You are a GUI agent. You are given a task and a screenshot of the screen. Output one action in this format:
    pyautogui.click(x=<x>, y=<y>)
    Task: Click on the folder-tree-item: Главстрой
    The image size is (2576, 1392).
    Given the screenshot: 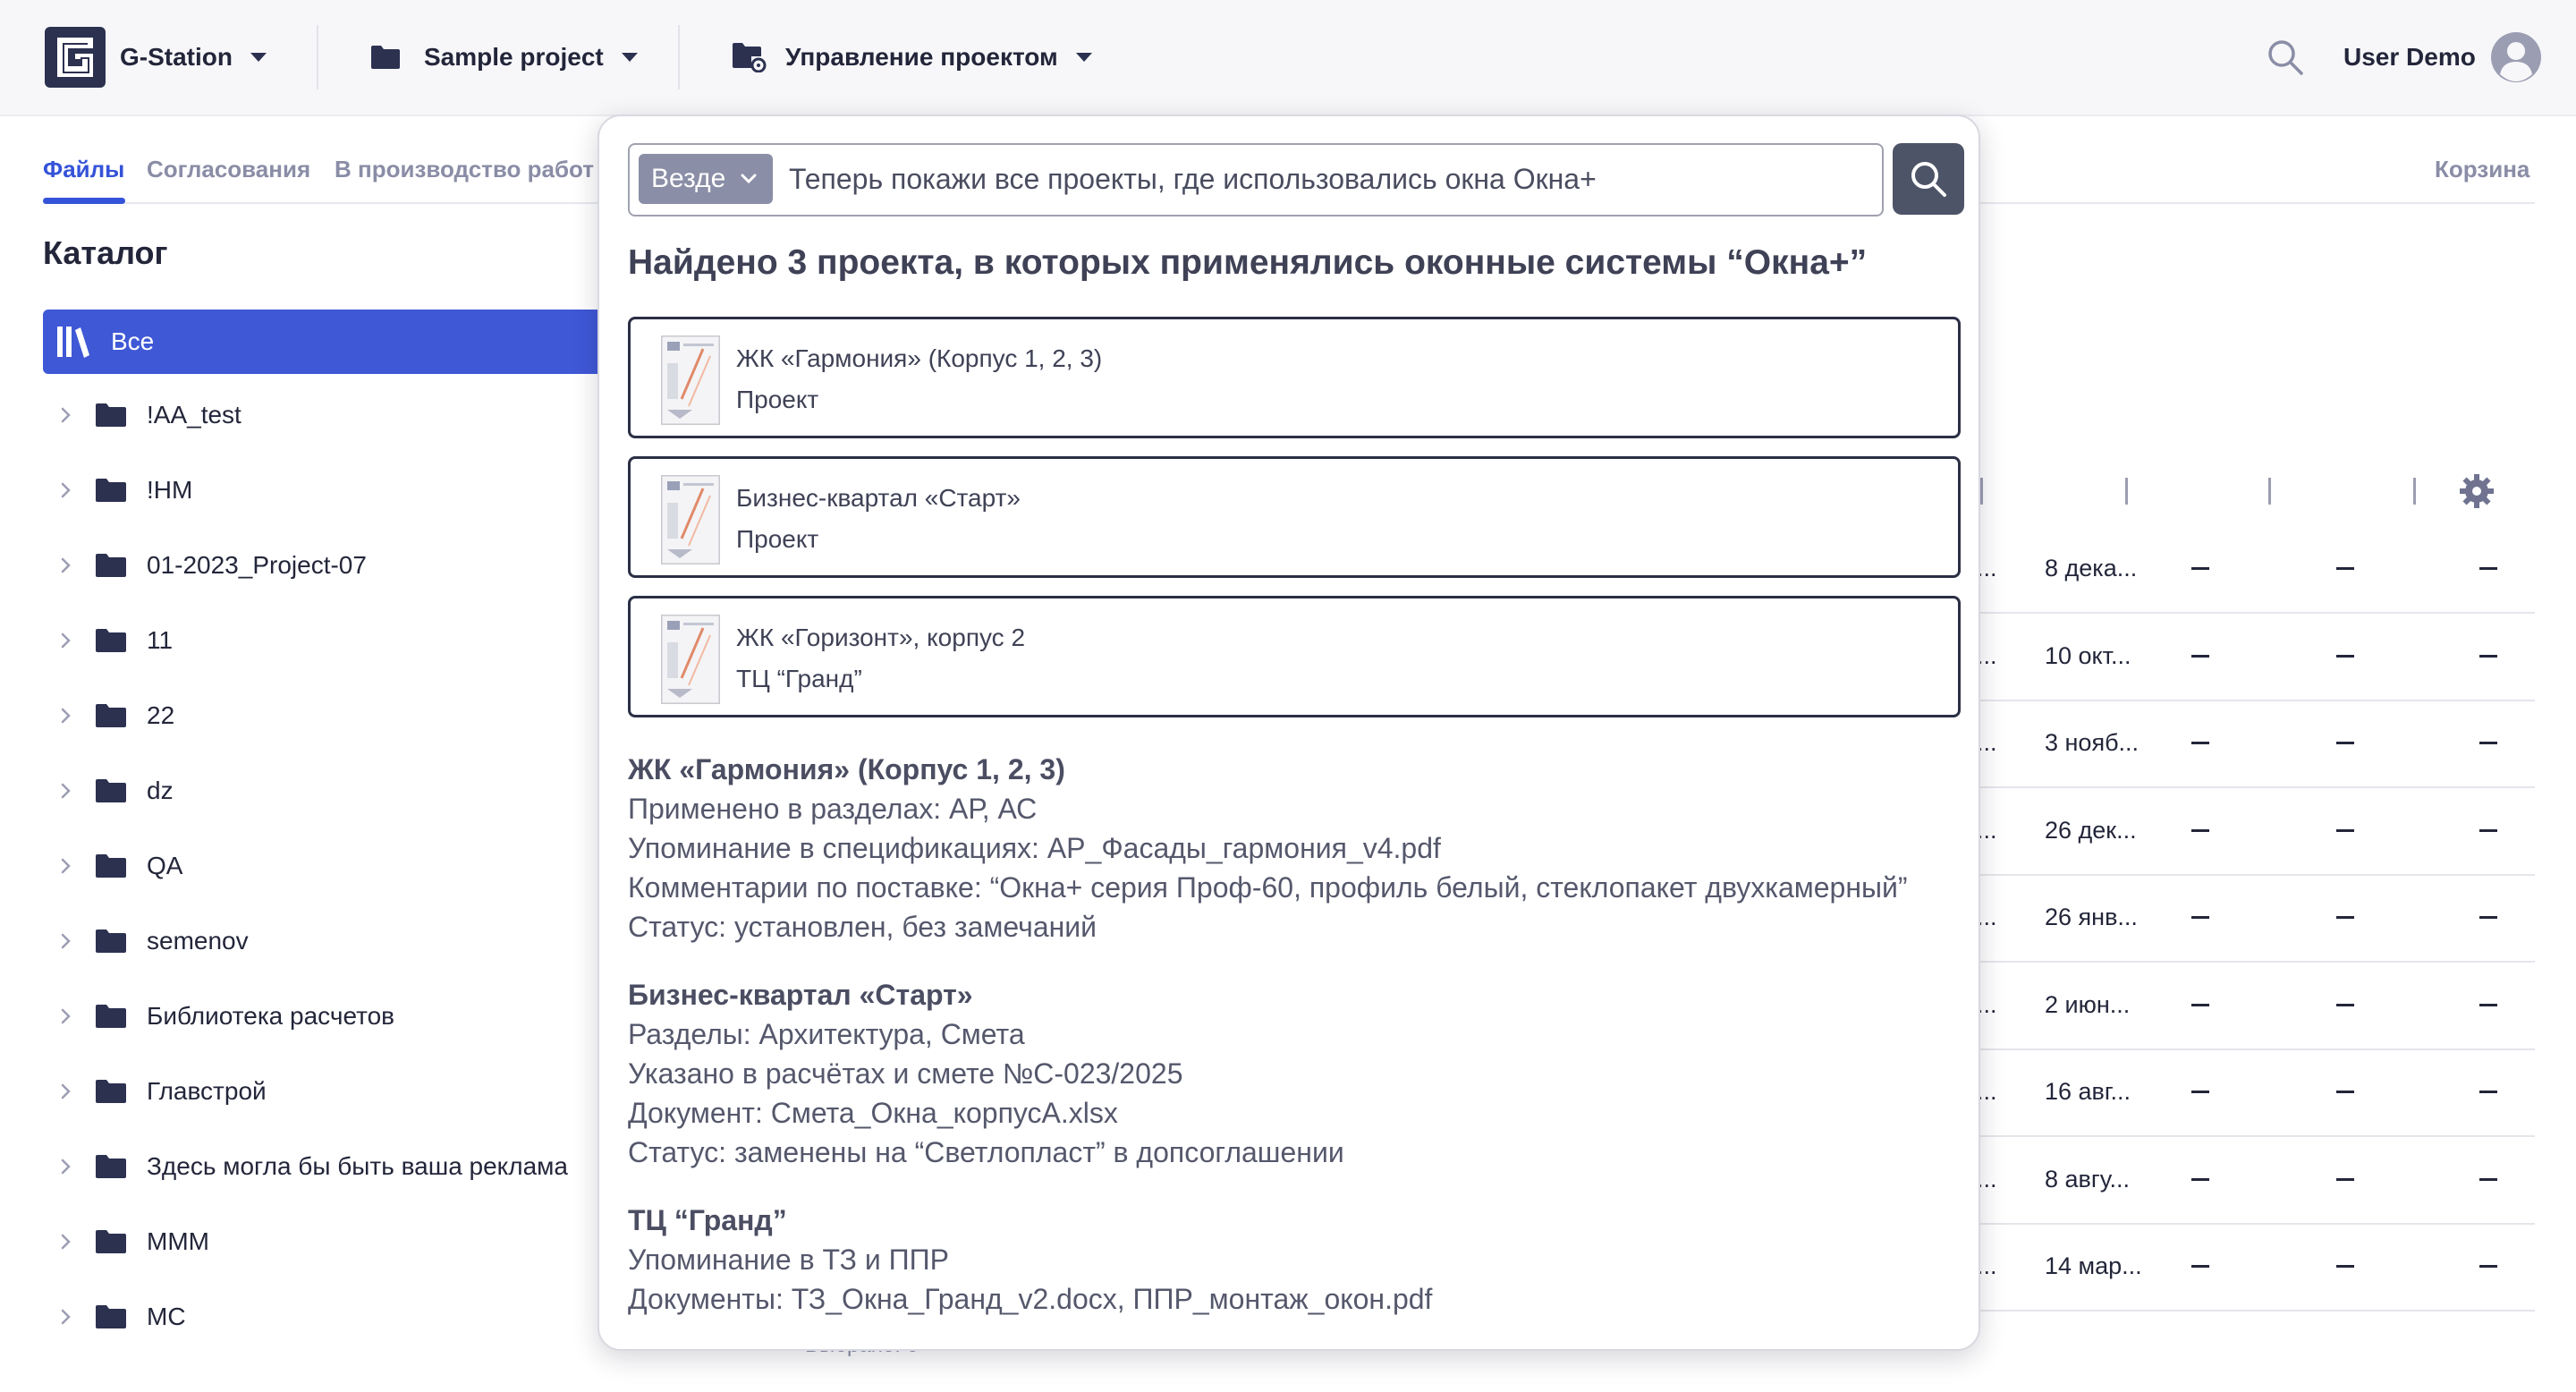 What is the action you would take?
    pyautogui.click(x=331, y=1091)
    